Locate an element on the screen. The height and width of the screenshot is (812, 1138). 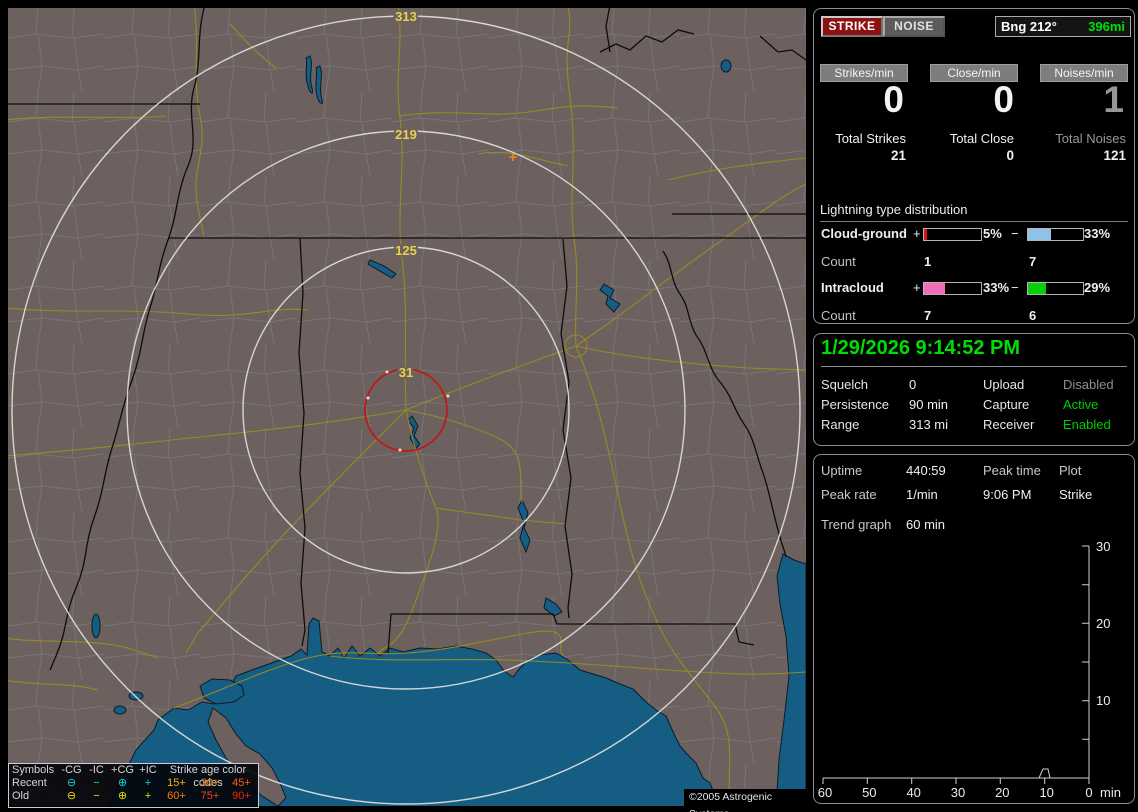
peak-time-value: 9:06 PM is located at coordinates (1007, 494).